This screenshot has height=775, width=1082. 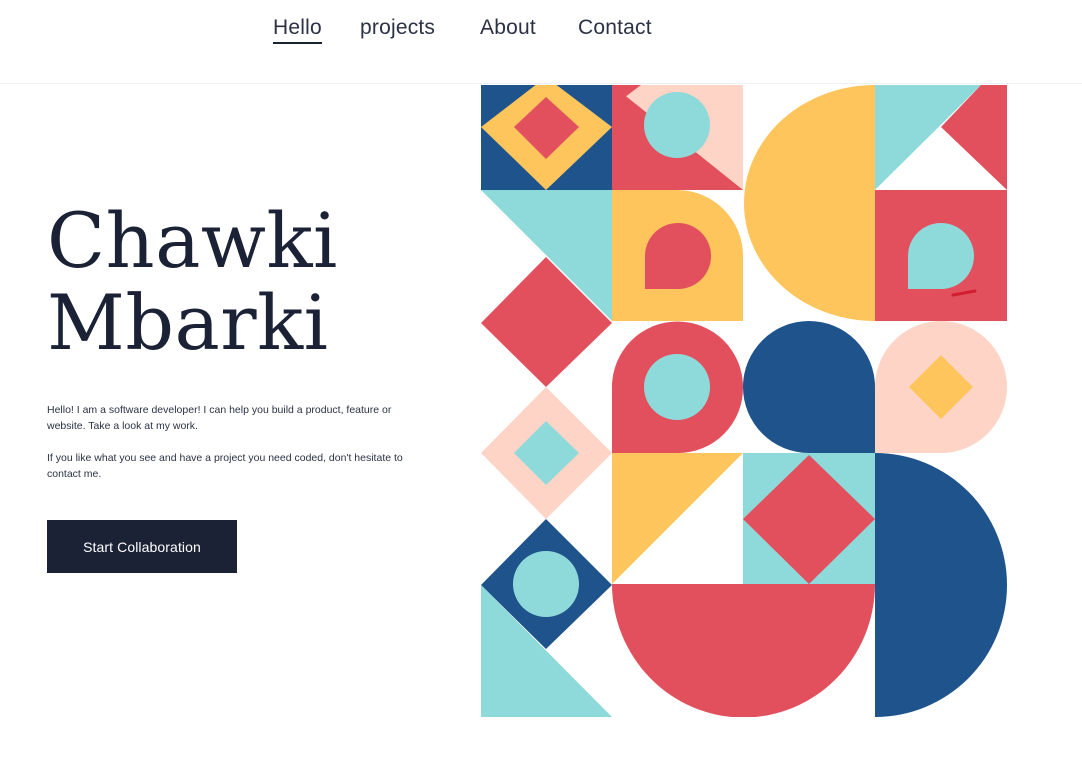 I want to click on tile-r1c4, so click(x=941, y=137).